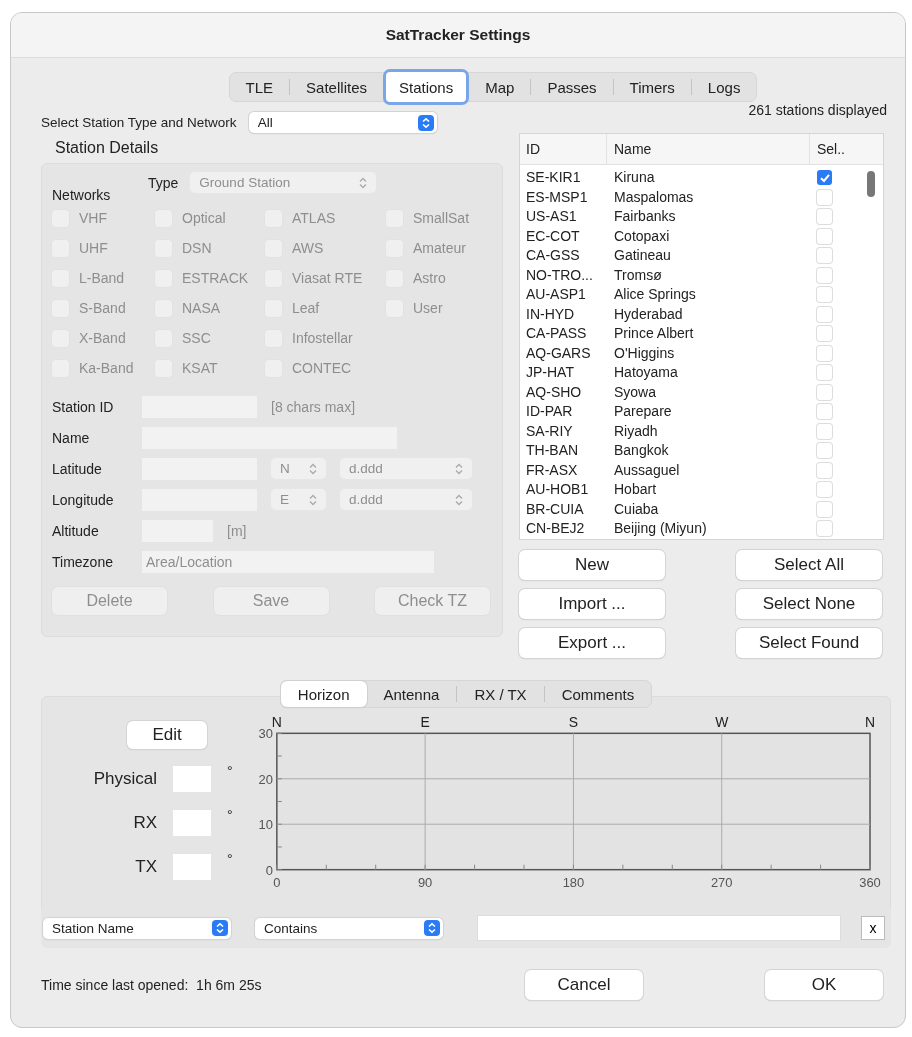  Describe the element at coordinates (277, 882) in the screenshot. I see `x-tick-label: 0` at that location.